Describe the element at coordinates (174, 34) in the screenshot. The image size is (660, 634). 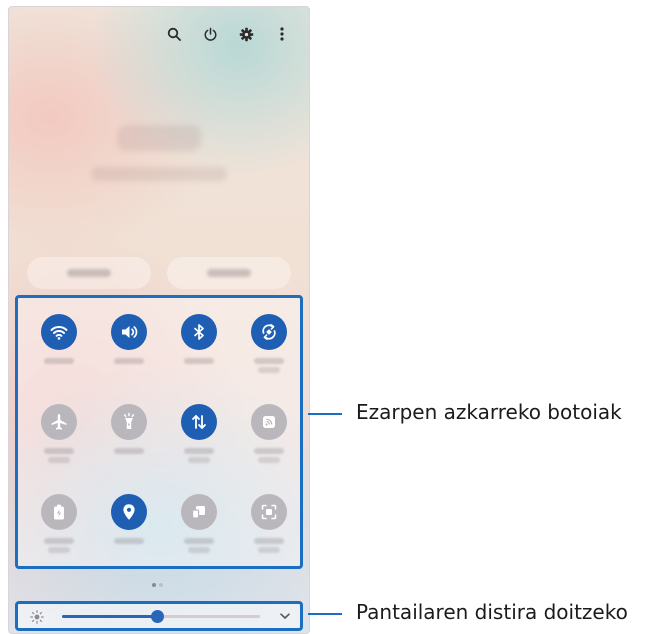
I see `search-icon` at that location.